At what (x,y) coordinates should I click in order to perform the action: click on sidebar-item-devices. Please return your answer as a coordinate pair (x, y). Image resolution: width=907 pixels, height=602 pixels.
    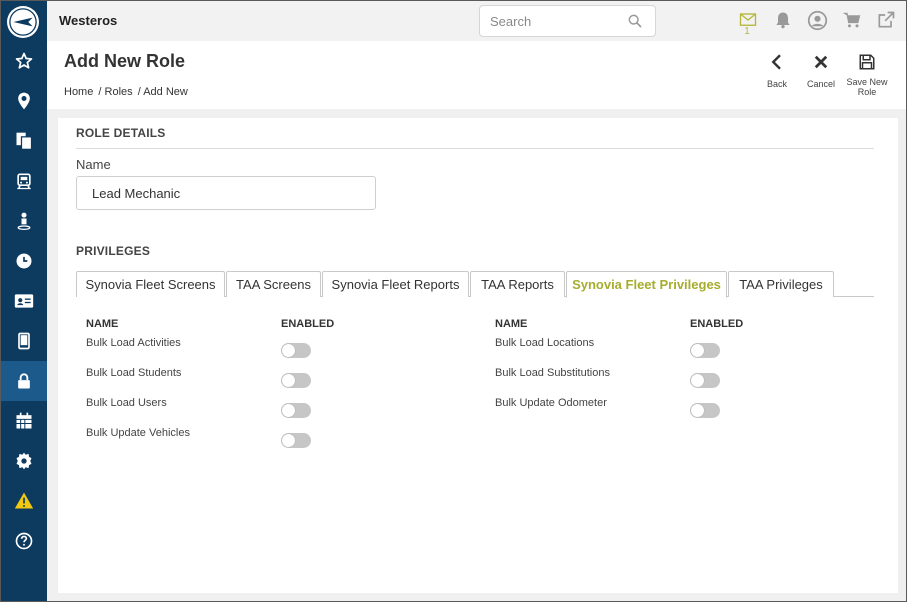
    Looking at the image, I should click on (24, 341).